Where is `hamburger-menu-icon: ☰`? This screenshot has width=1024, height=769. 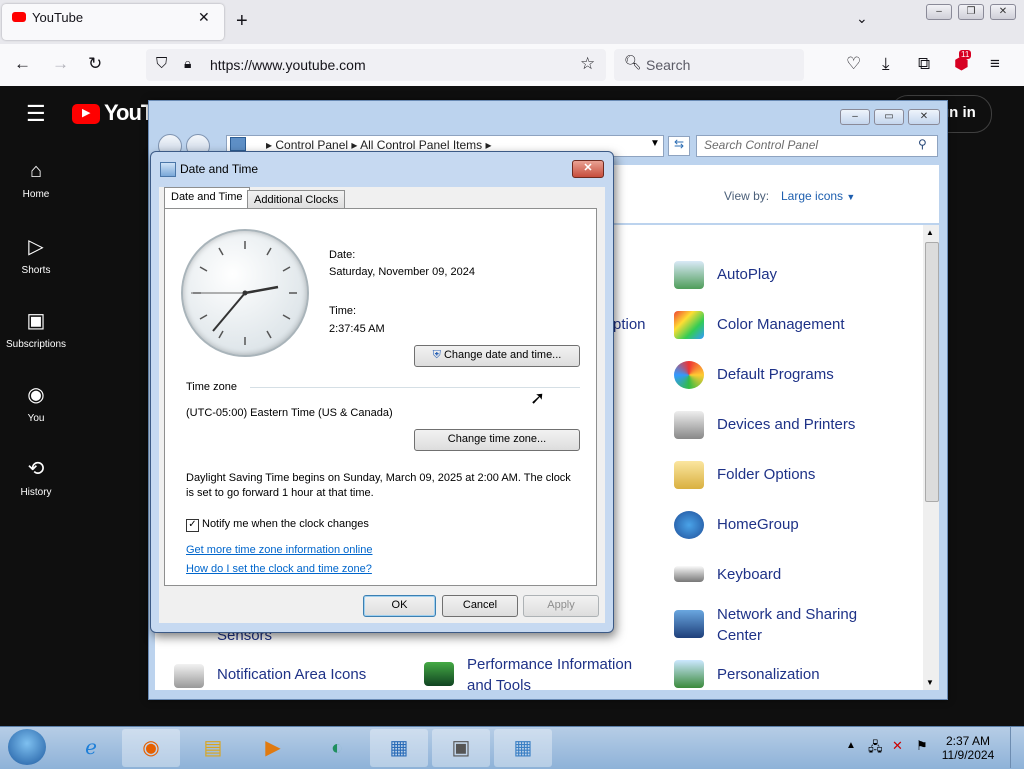 hamburger-menu-icon: ☰ is located at coordinates (36, 114).